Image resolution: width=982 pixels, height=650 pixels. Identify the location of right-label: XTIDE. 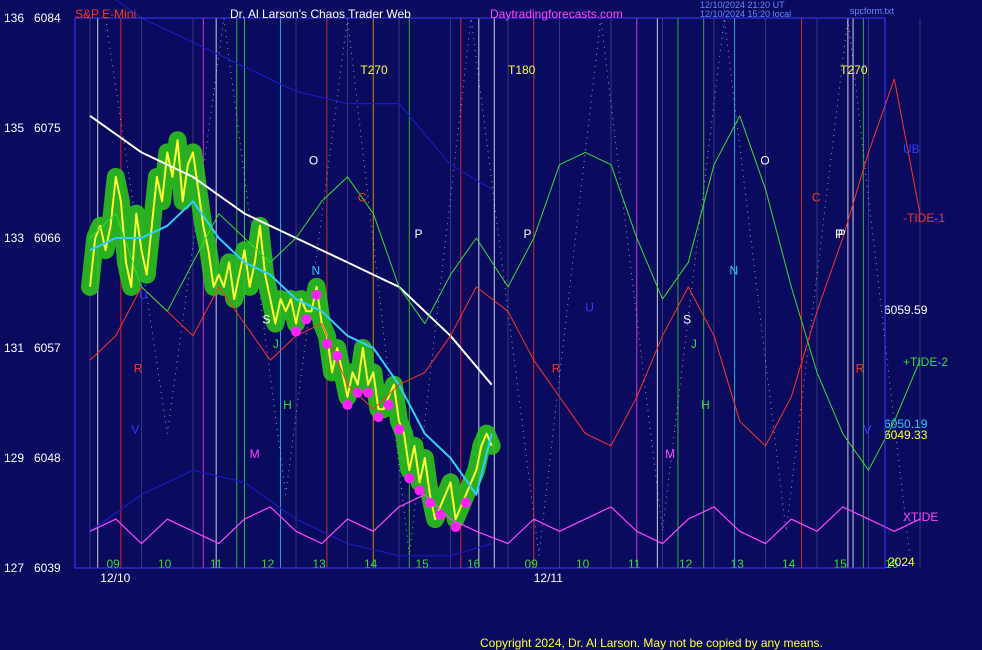
(920, 517).